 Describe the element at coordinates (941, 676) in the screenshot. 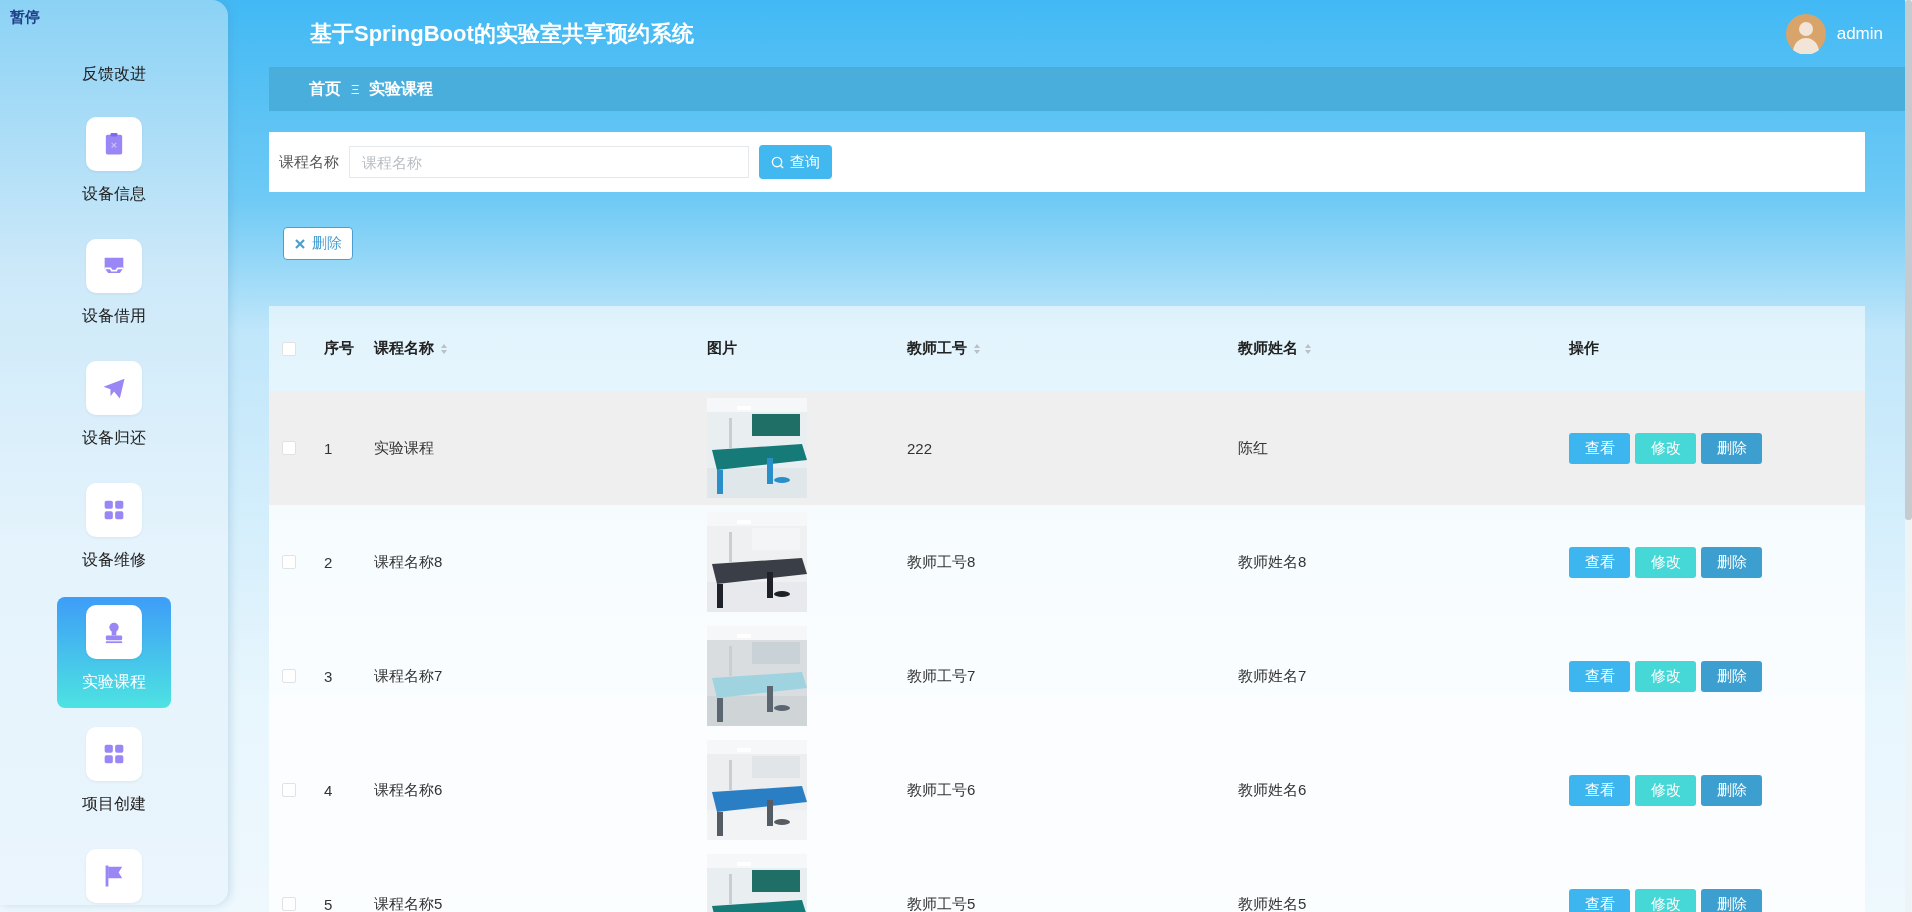

I see `table-cell: 教师工号7` at that location.